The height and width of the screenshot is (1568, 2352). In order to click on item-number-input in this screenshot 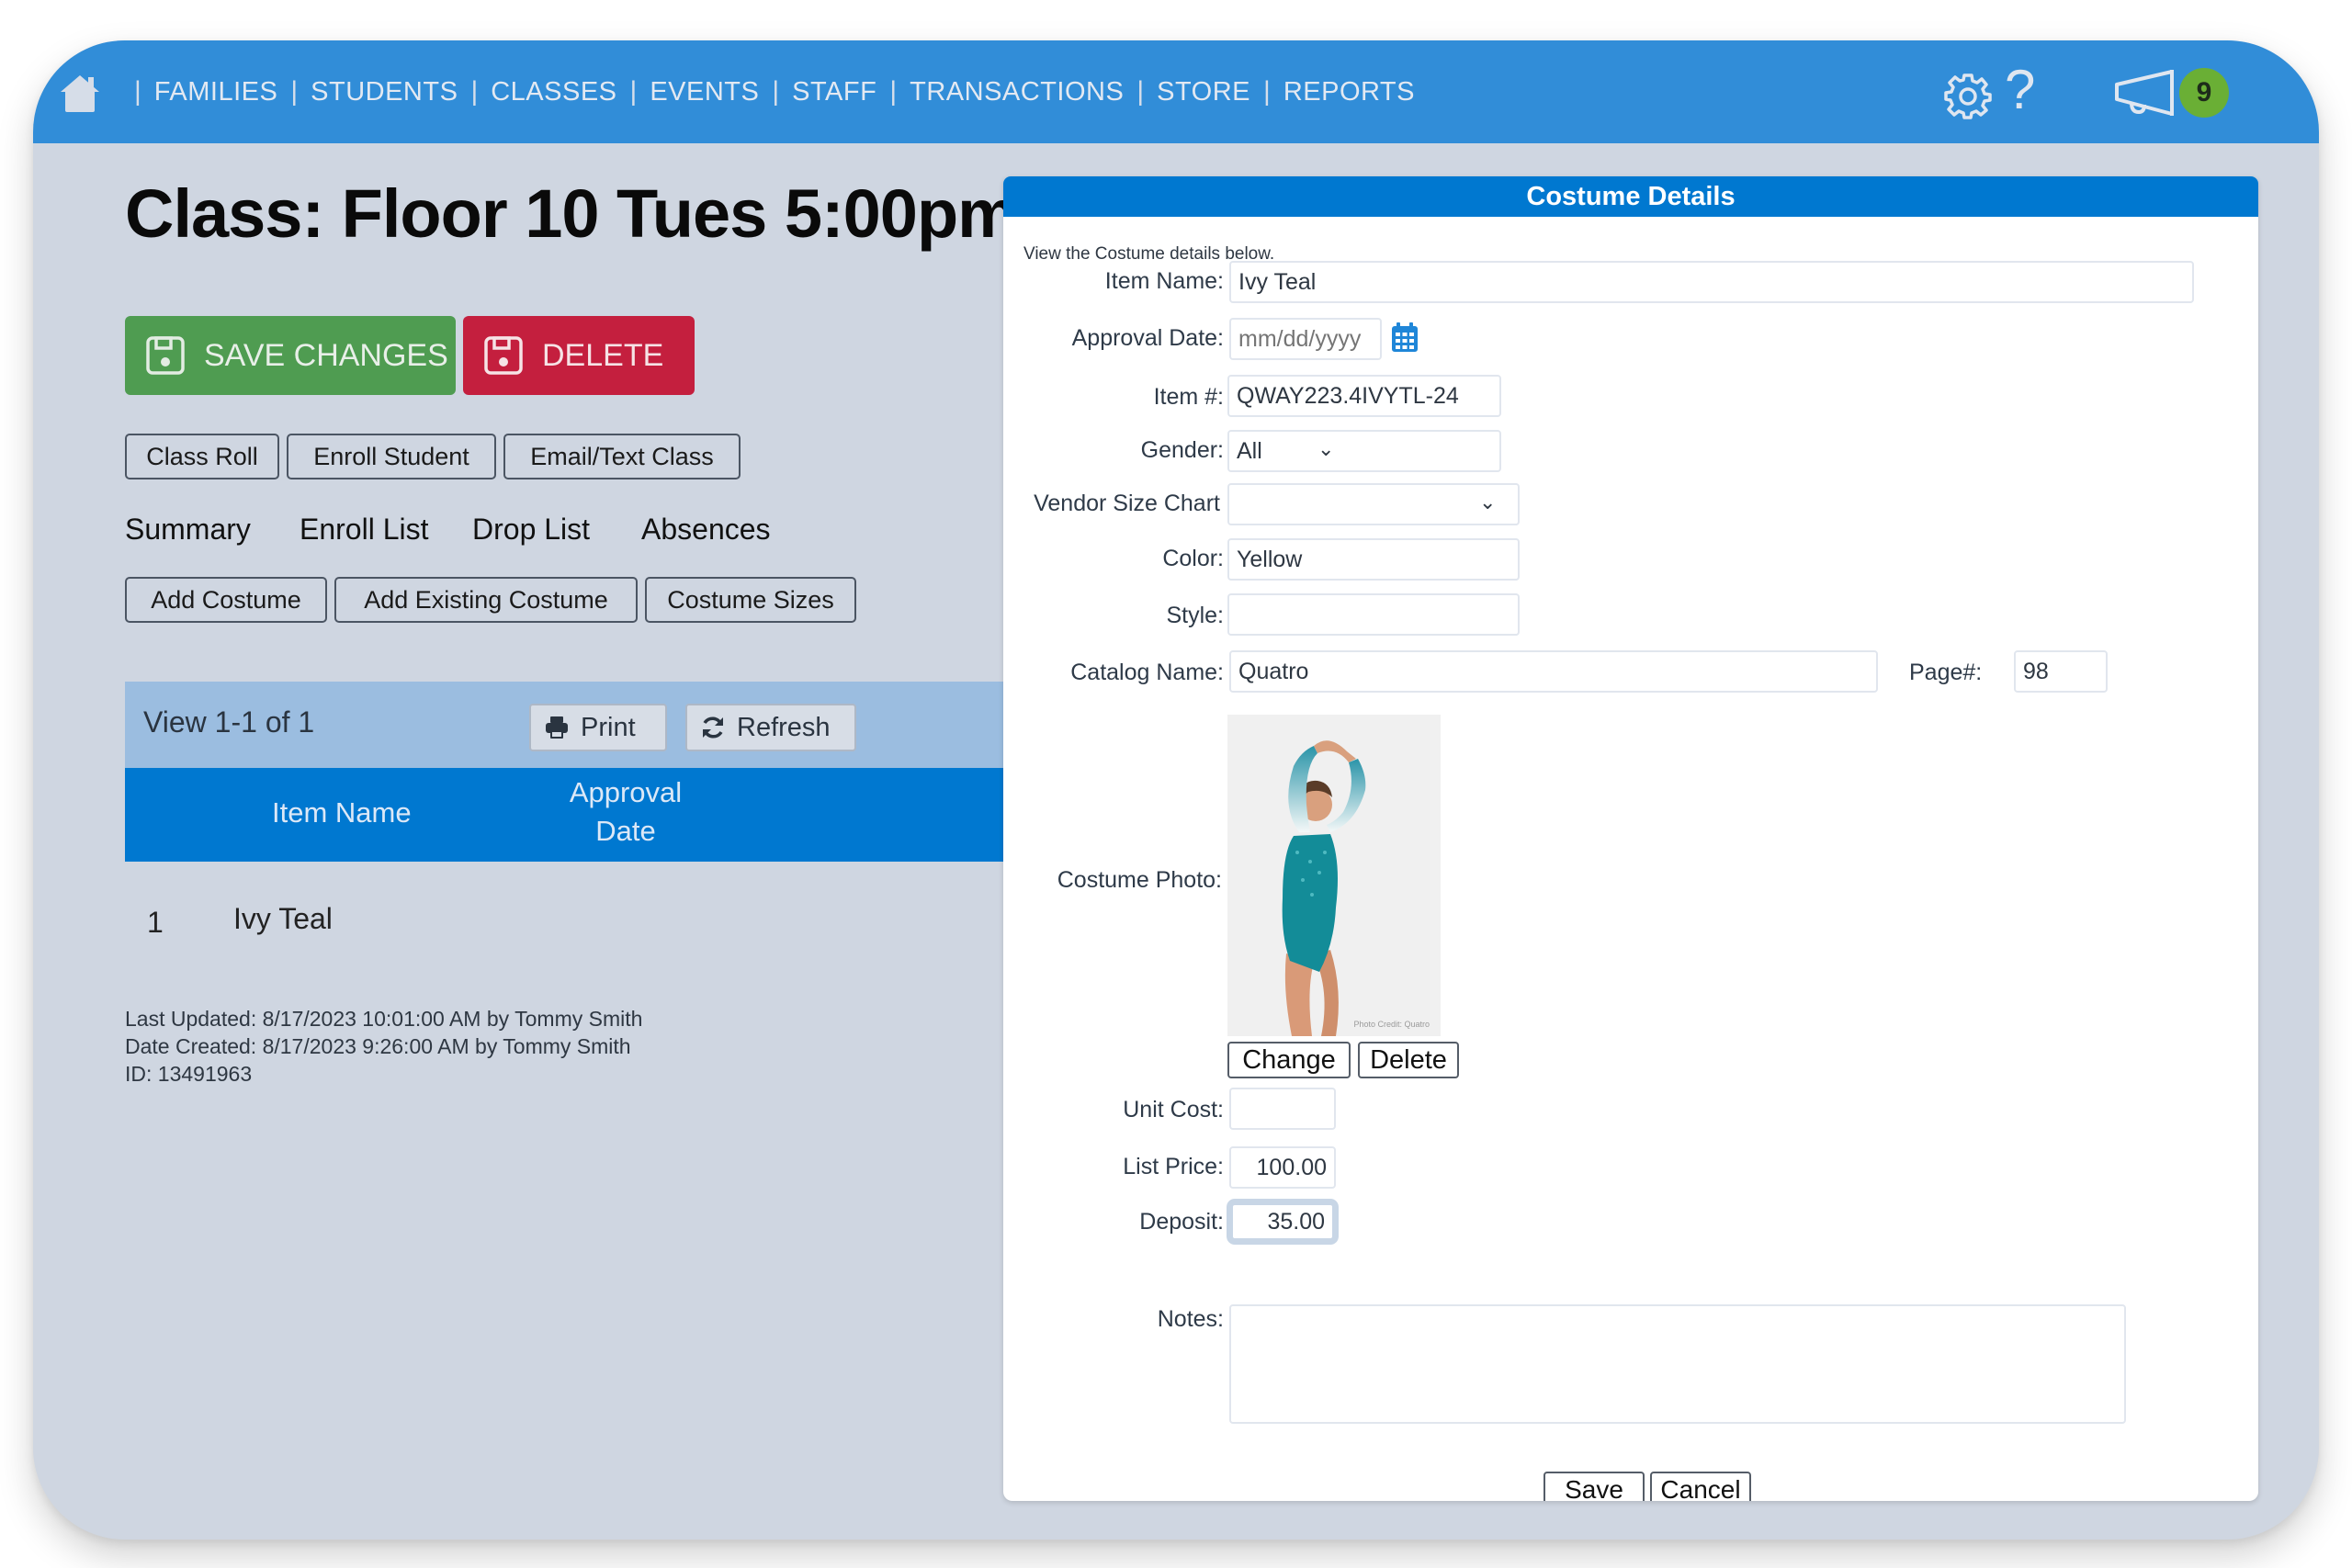, I will do `click(1364, 396)`.